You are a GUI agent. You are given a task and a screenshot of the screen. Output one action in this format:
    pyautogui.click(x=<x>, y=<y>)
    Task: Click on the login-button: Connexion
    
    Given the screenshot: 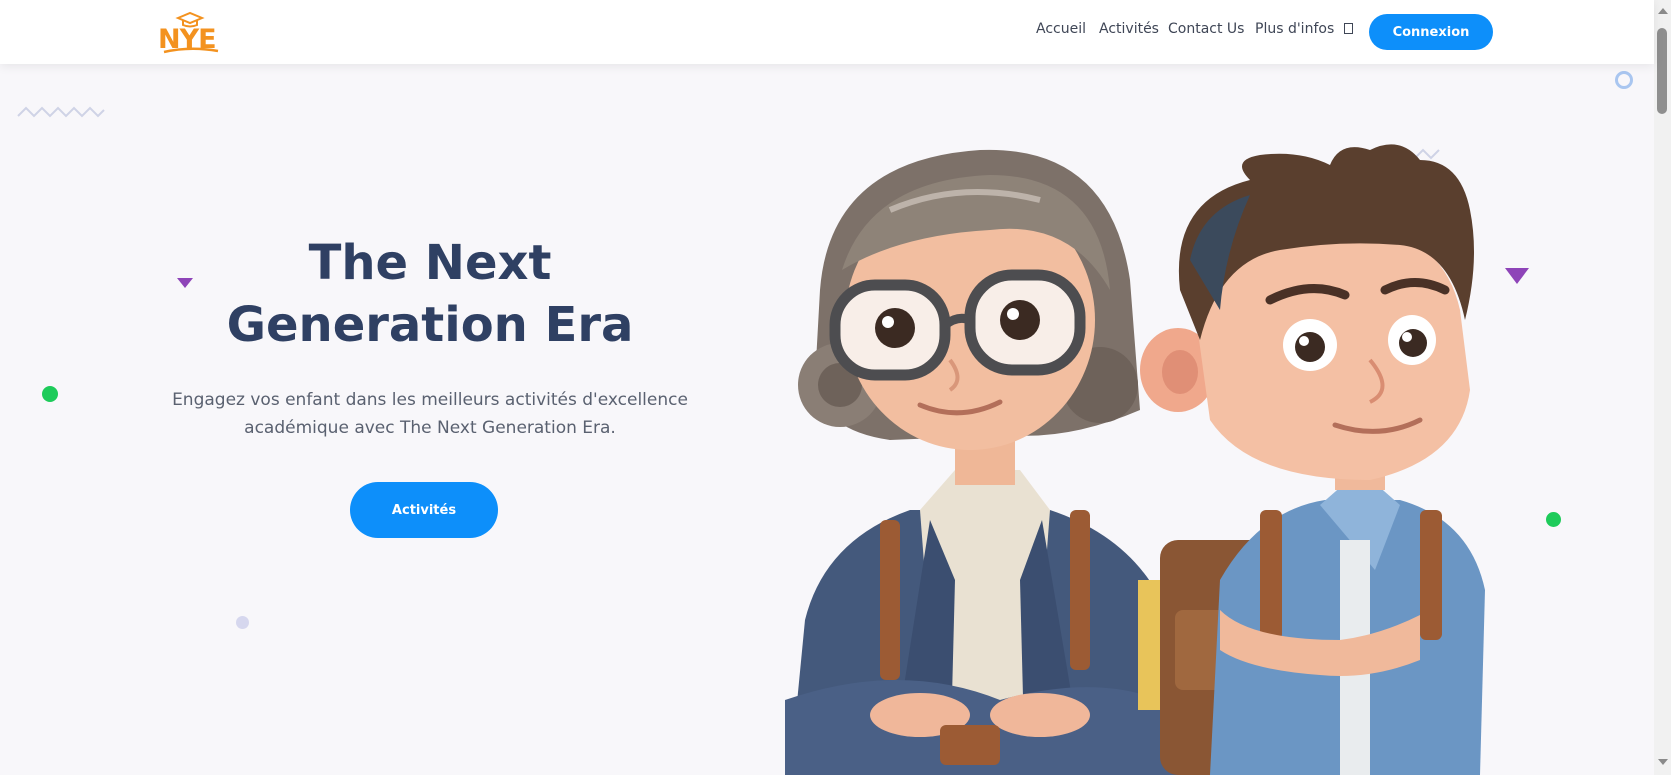 What is the action you would take?
    pyautogui.click(x=1431, y=32)
    